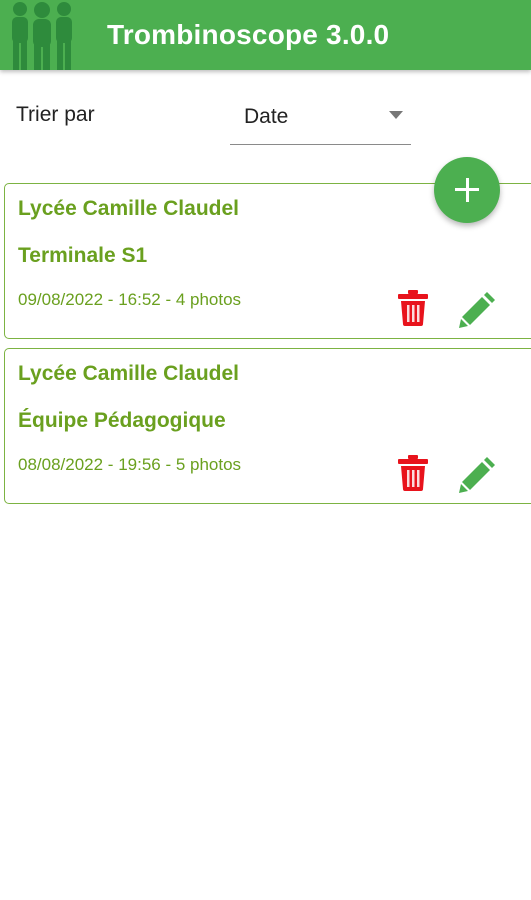 The image size is (531, 900). I want to click on dropdown-arrow-icon, so click(396, 115).